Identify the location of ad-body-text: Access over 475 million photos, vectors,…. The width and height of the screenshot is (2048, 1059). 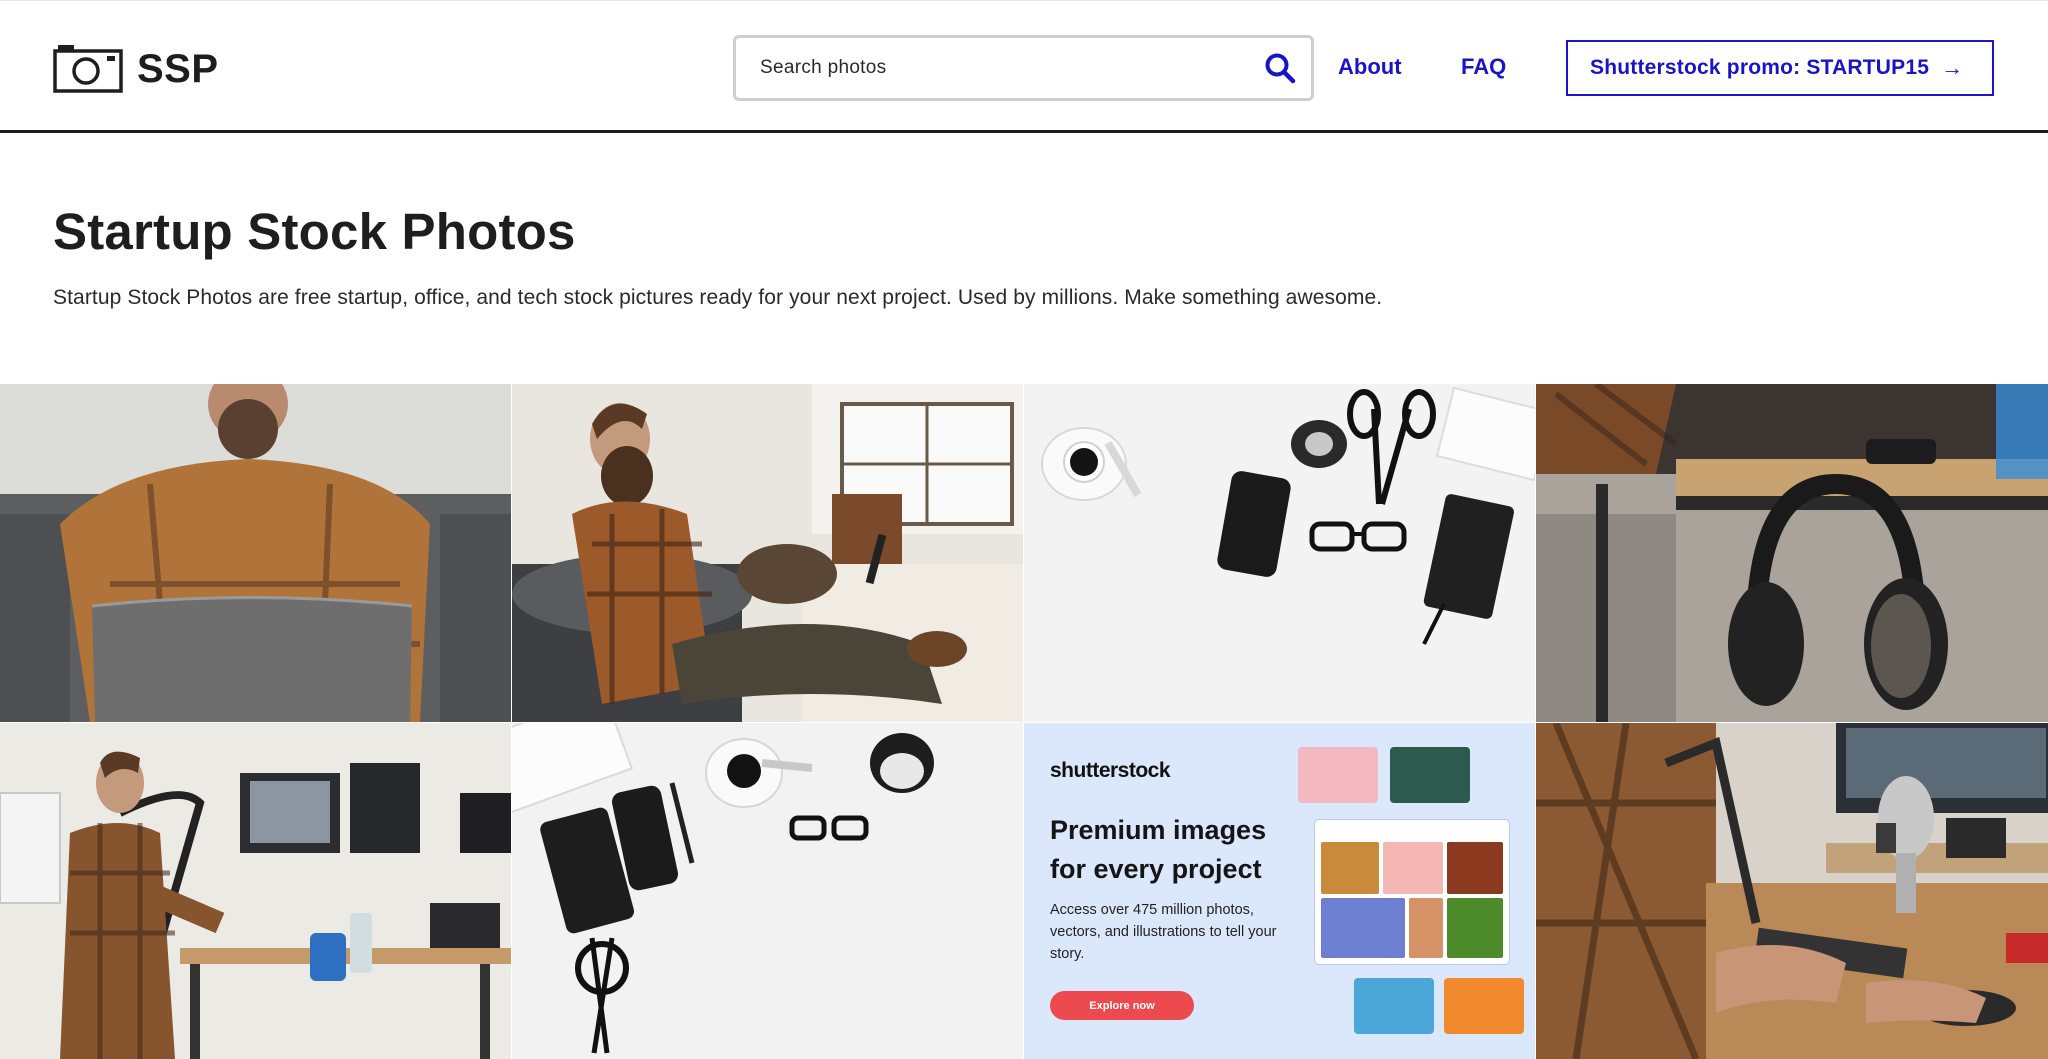
(1163, 932).